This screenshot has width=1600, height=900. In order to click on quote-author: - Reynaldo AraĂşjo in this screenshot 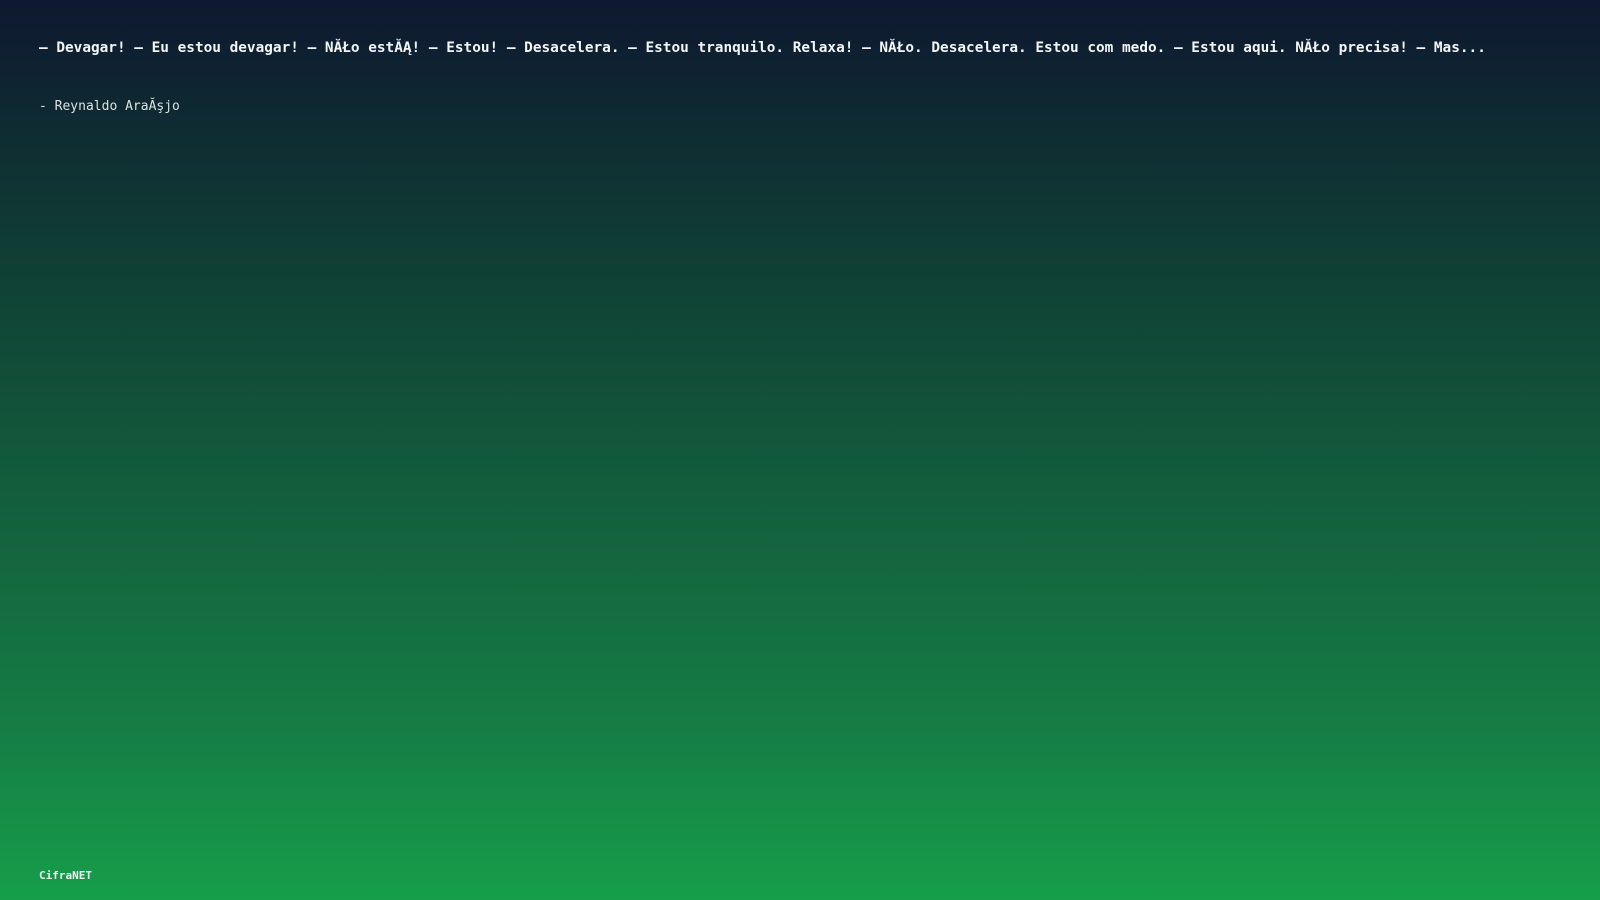, I will do `click(109, 106)`.